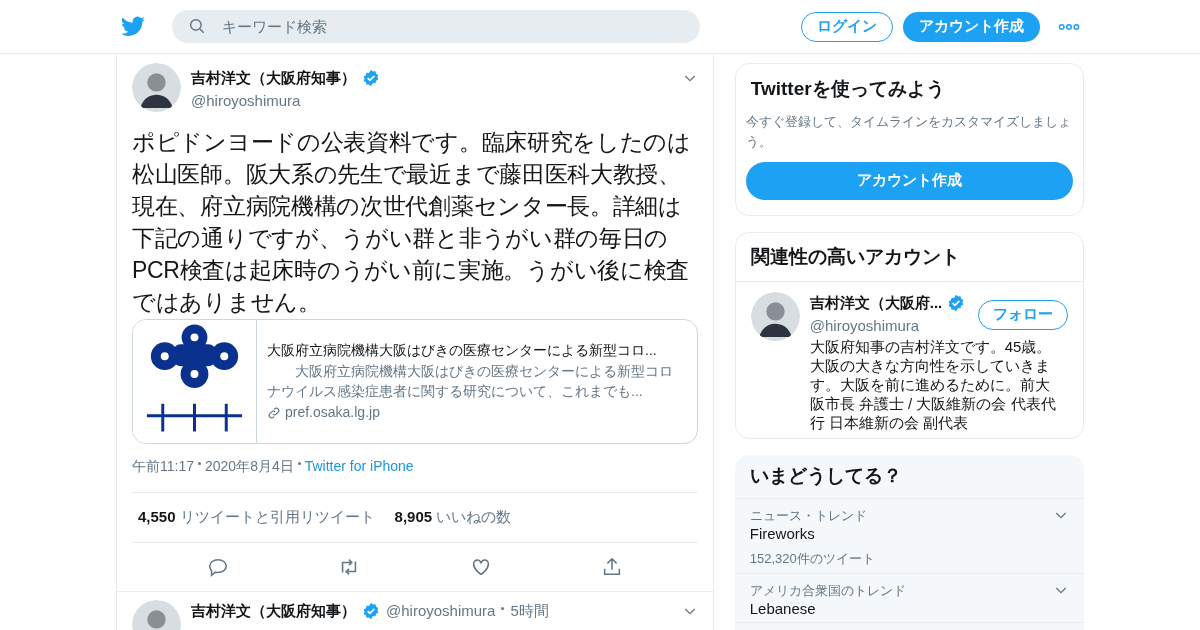  I want to click on more-icon, so click(1069, 26).